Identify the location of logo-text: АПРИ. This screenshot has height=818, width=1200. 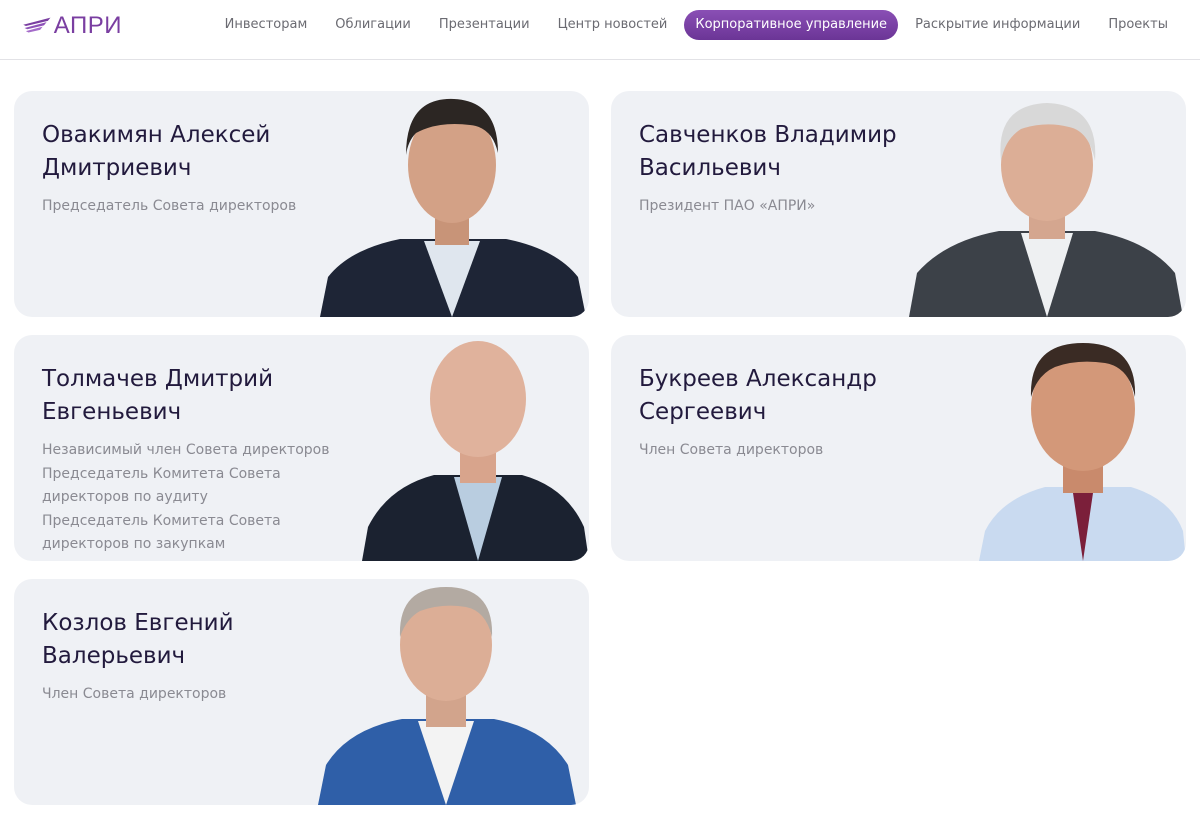
(87, 25).